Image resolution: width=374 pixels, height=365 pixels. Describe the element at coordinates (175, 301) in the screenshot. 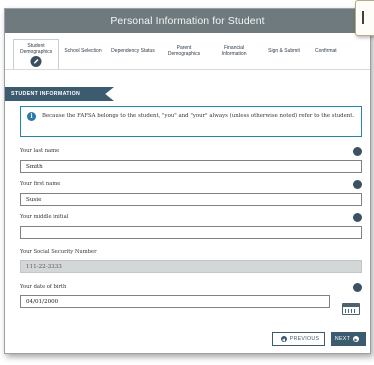

I see `dob-input: 04/01/2000` at that location.